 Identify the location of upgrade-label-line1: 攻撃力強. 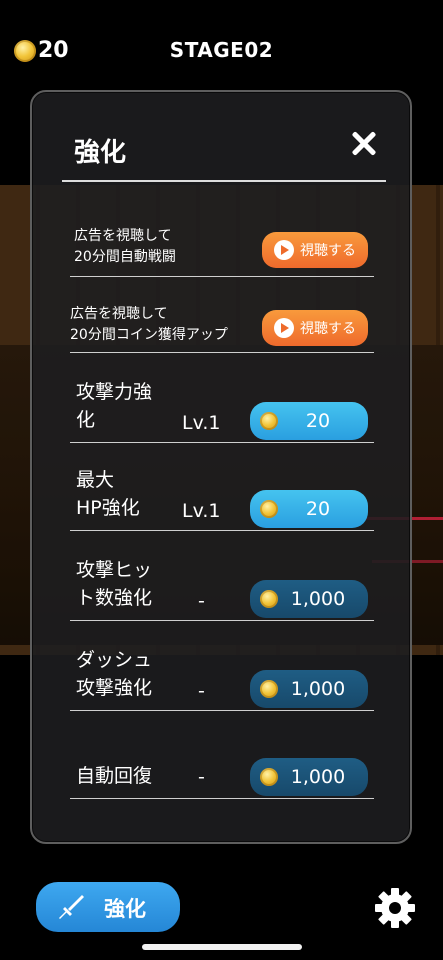
(114, 392).